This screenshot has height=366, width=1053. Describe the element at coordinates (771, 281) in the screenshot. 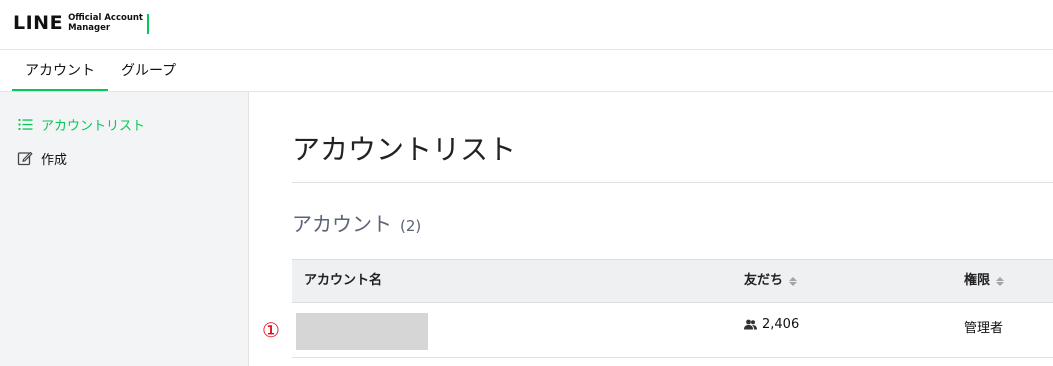

I see `column-header-friends: 友だち` at that location.